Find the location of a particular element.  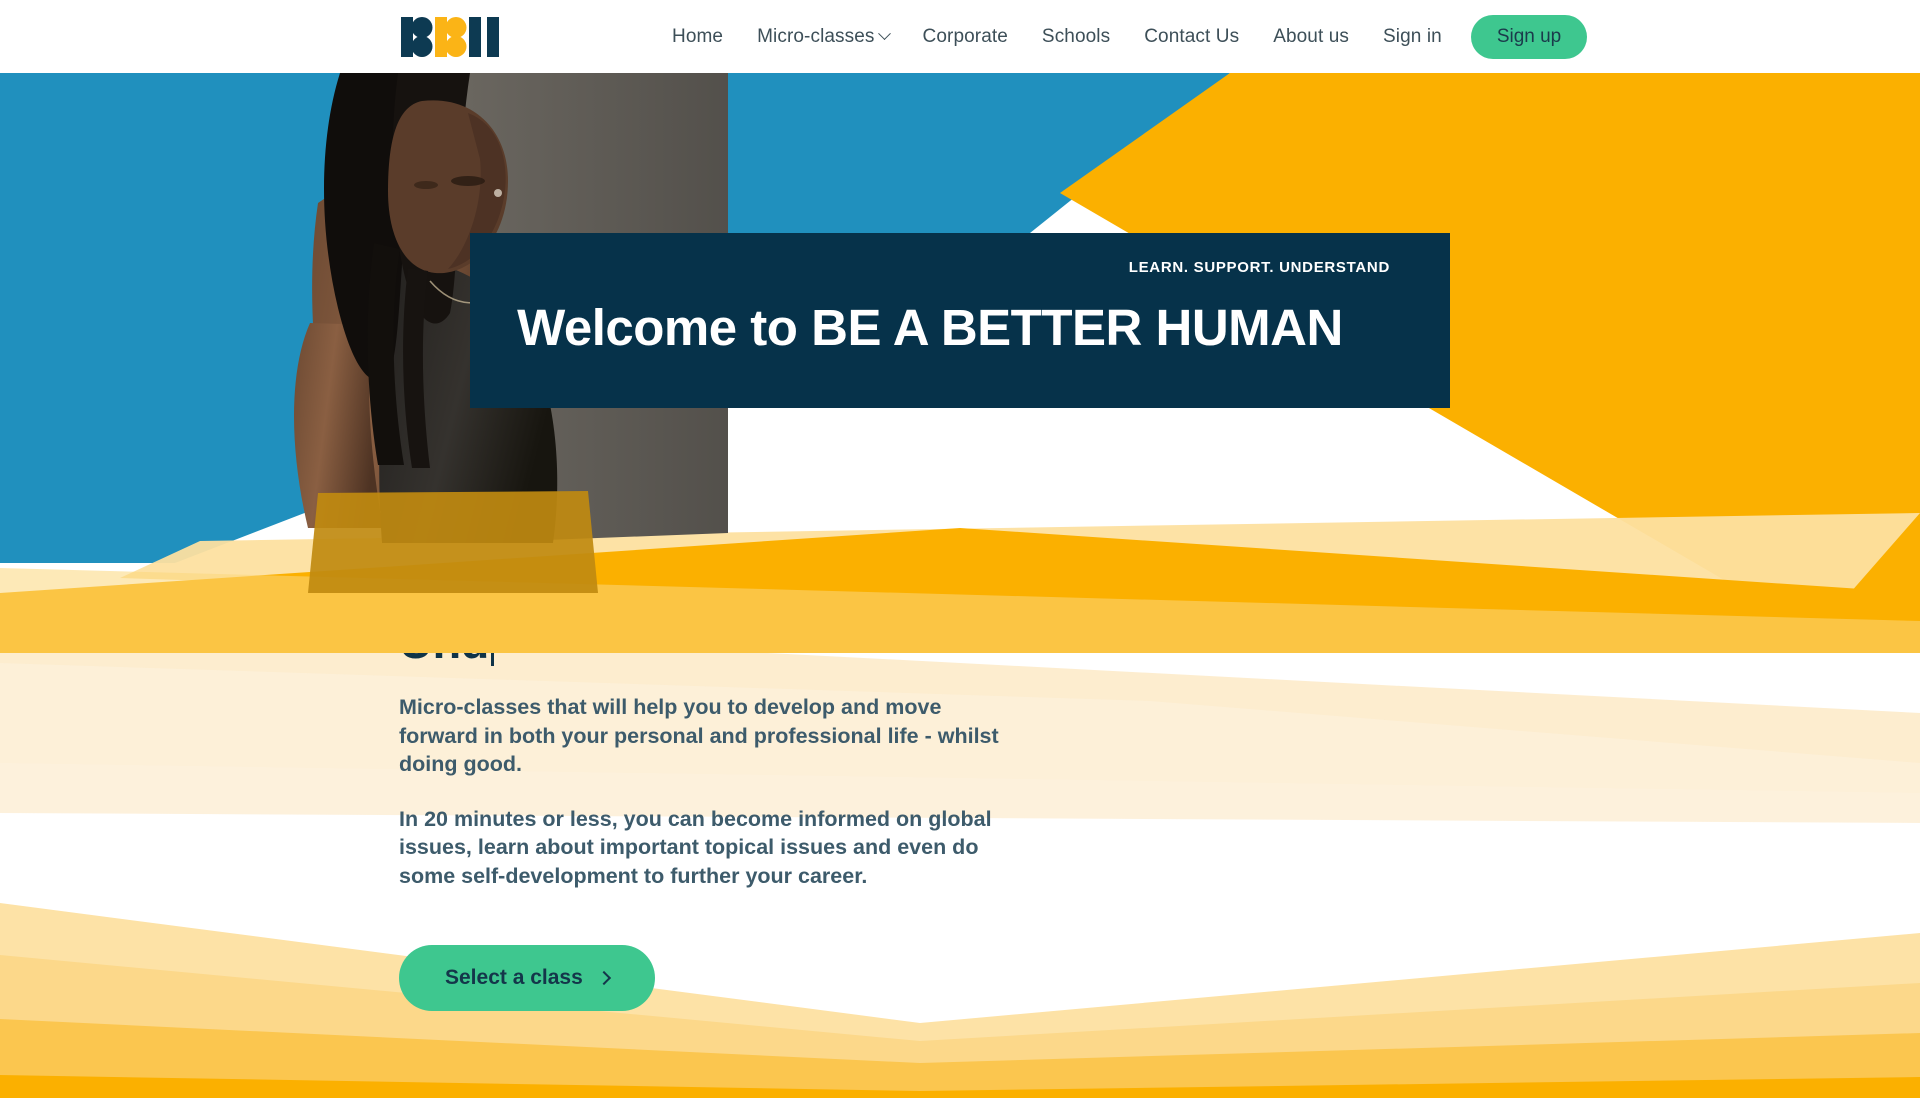

sign-up-button: Sign up is located at coordinates (1529, 36).